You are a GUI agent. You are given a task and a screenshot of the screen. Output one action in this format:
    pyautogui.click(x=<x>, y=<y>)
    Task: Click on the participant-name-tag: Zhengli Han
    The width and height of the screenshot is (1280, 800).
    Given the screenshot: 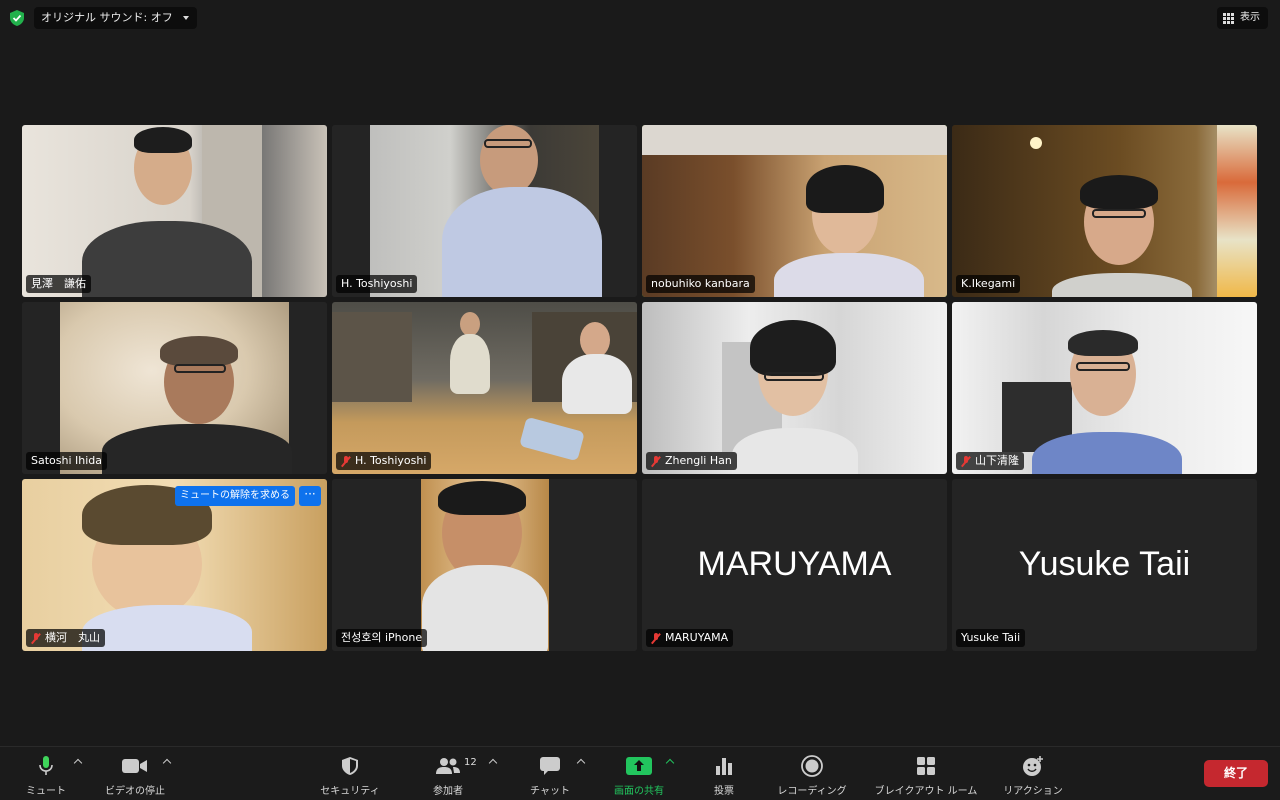 What is the action you would take?
    pyautogui.click(x=691, y=461)
    